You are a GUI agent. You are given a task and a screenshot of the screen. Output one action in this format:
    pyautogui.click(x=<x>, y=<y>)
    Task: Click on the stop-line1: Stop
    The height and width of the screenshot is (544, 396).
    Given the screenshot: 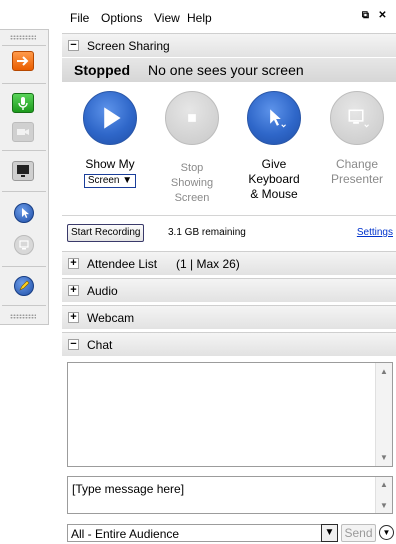 What is the action you would take?
    pyautogui.click(x=192, y=168)
    